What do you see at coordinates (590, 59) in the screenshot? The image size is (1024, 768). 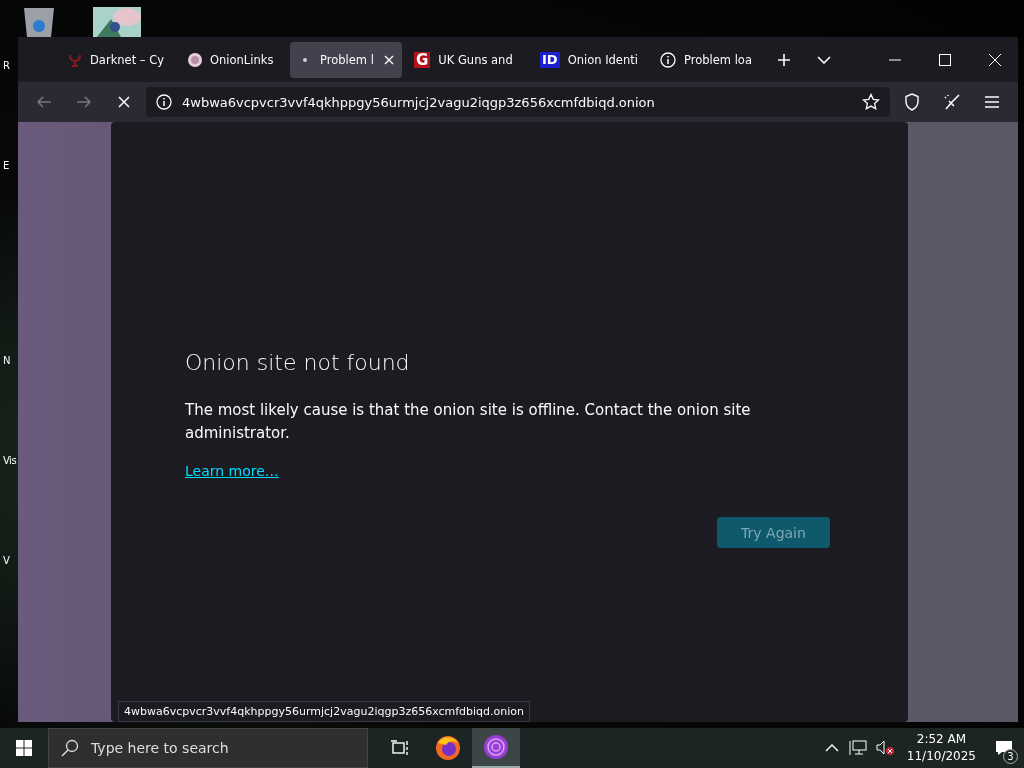 I see `browser-tab: ID Onion Identi` at bounding box center [590, 59].